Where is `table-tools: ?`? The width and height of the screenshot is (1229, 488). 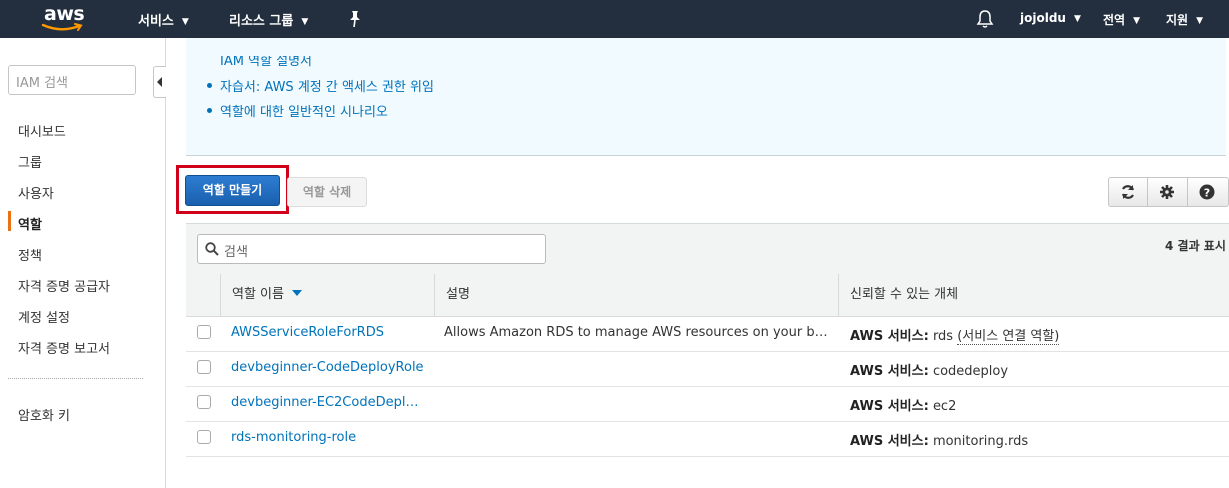
table-tools: ? is located at coordinates (1168, 192).